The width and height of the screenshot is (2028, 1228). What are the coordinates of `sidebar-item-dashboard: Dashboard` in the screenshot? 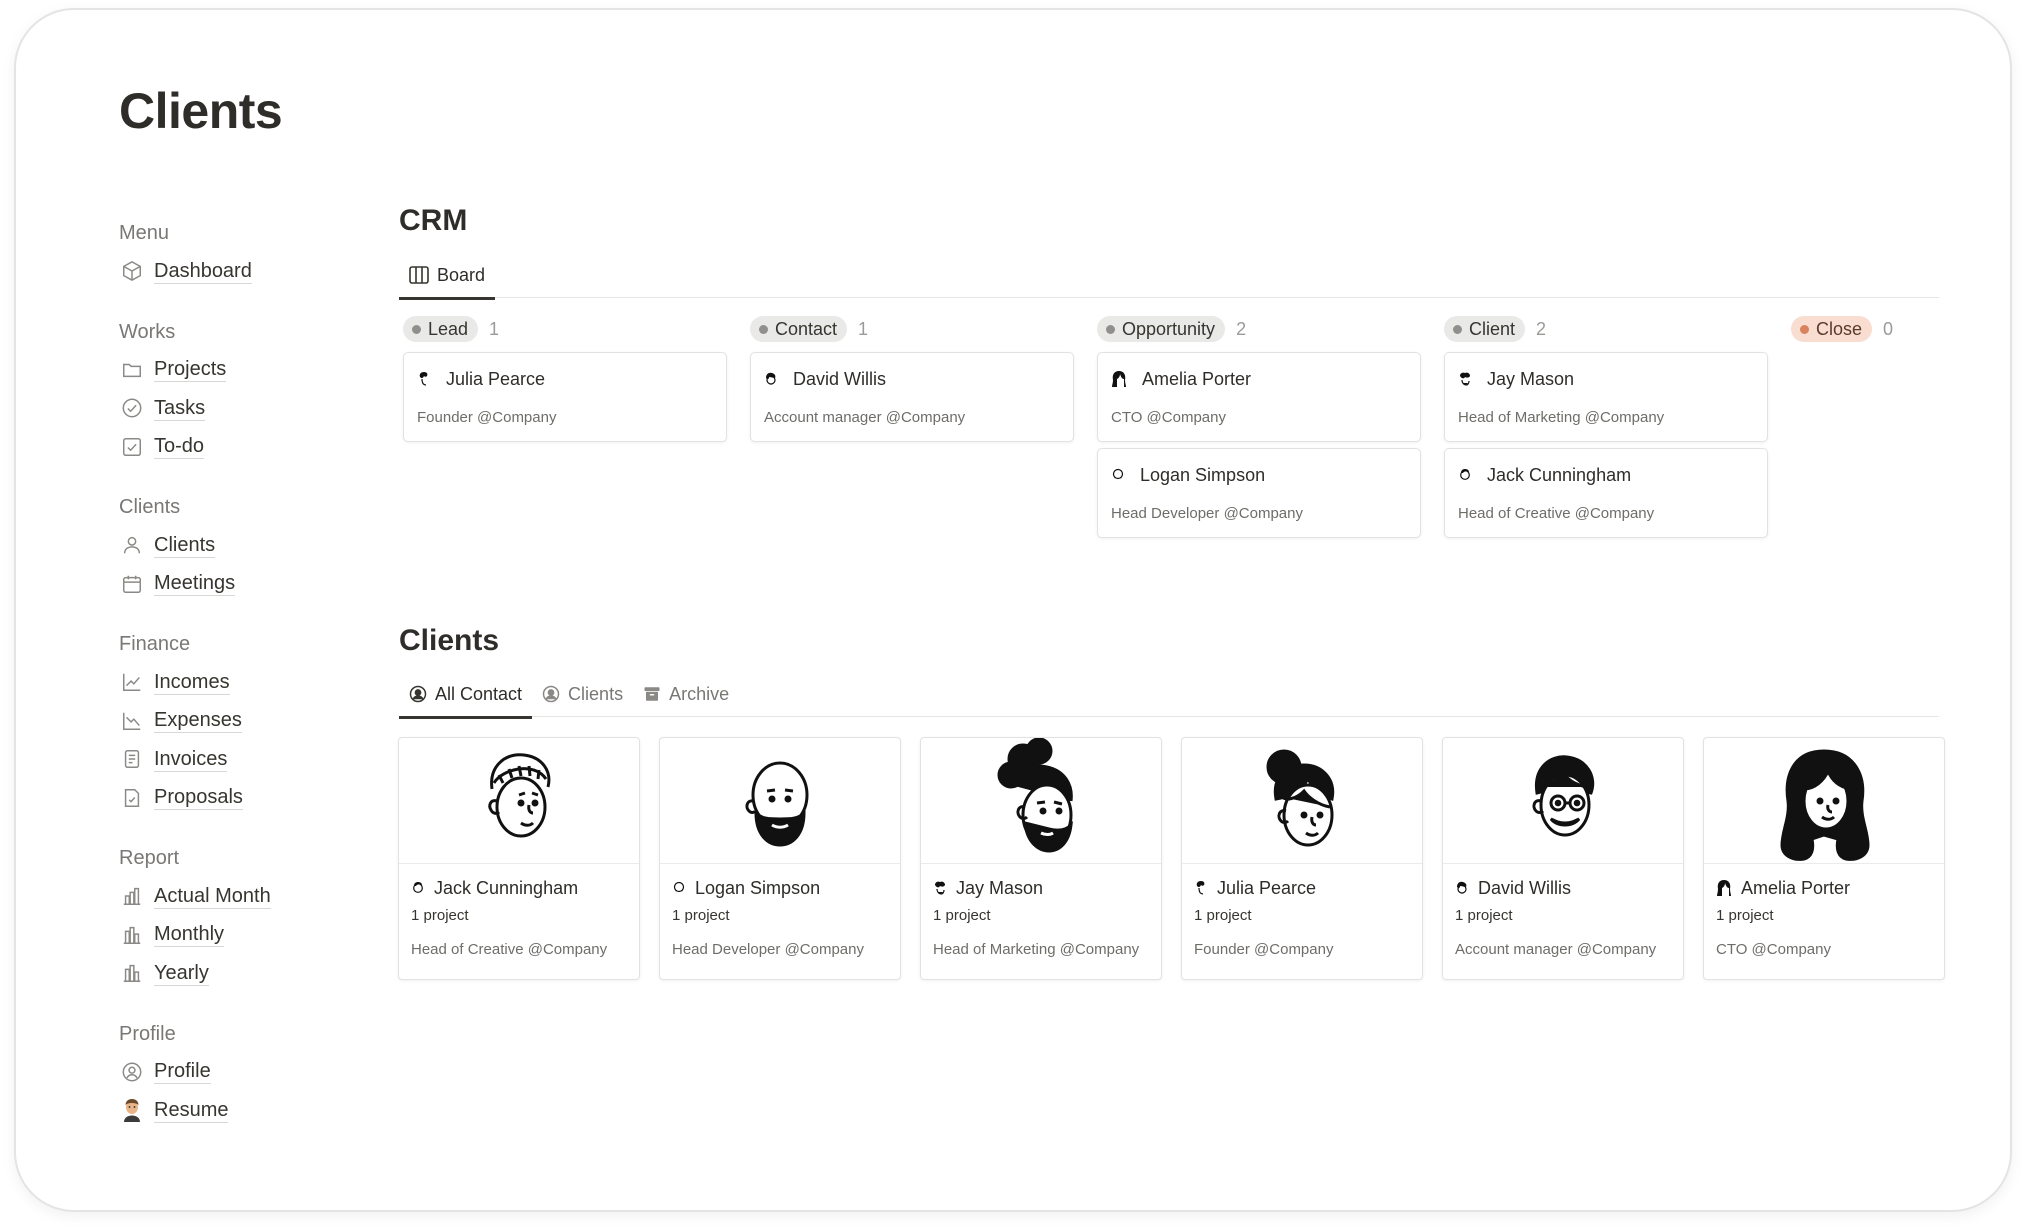 It's located at (239, 271).